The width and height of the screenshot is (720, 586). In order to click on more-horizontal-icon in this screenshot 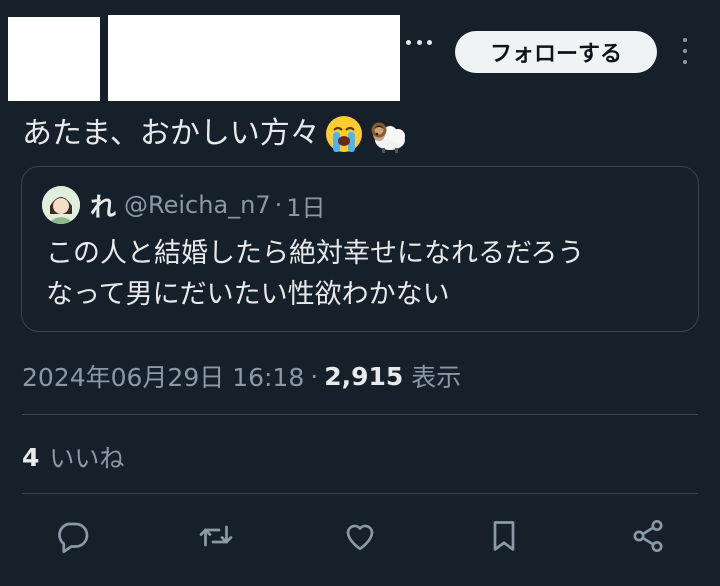, I will do `click(419, 42)`.